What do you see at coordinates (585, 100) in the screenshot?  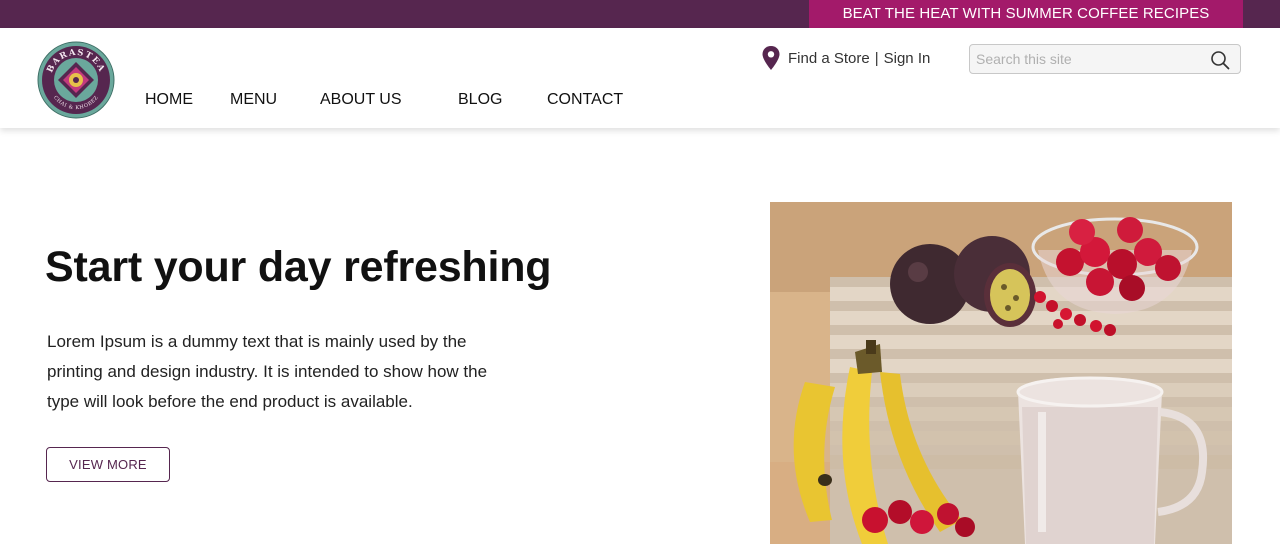 I see `nav-item-contact: CONTACT` at bounding box center [585, 100].